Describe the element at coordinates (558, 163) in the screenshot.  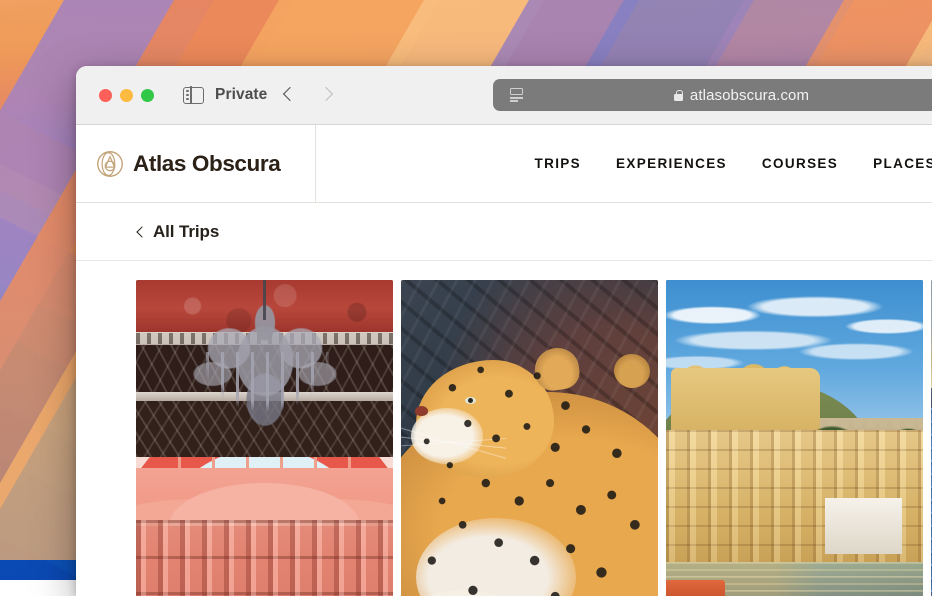
I see `nav-item-trips: TRIPS` at that location.